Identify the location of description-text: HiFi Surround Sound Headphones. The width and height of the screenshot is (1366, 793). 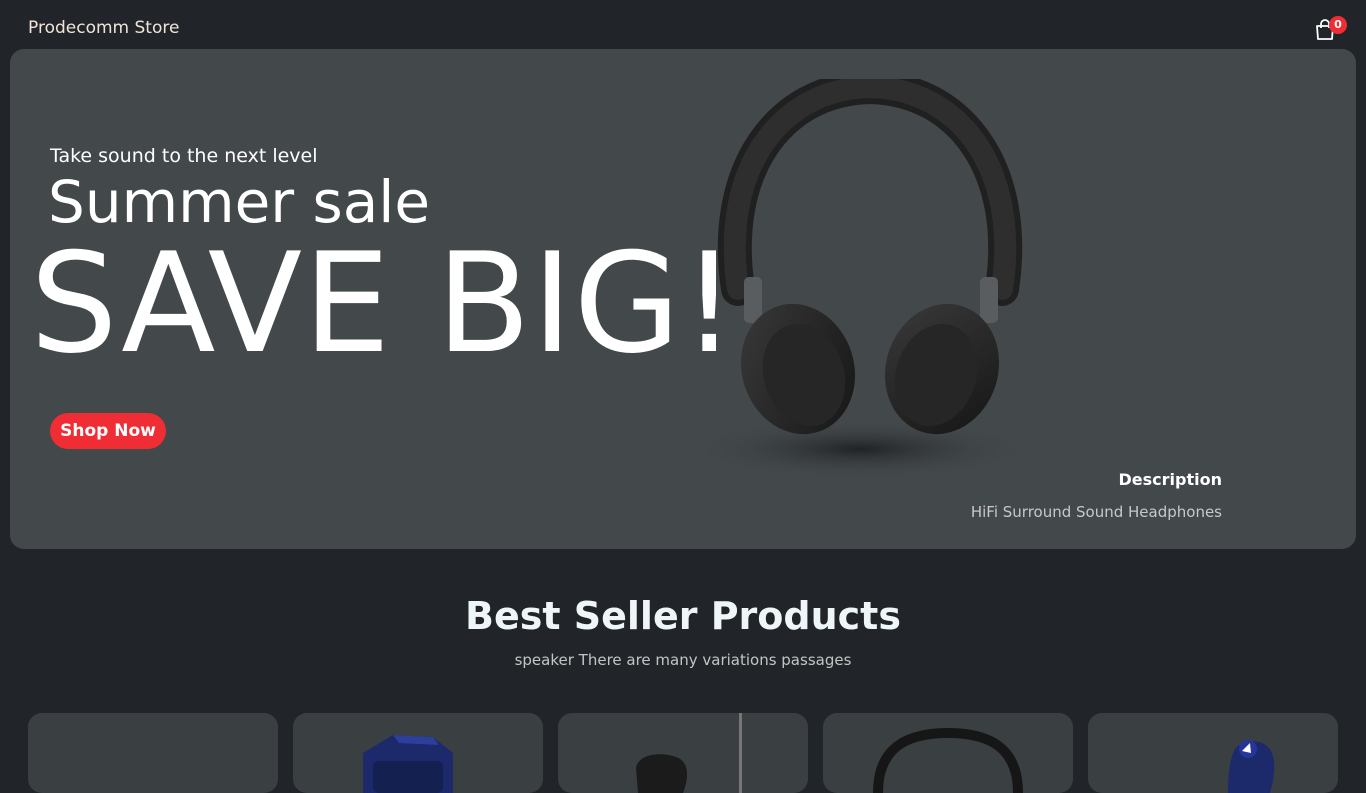
(1096, 512).